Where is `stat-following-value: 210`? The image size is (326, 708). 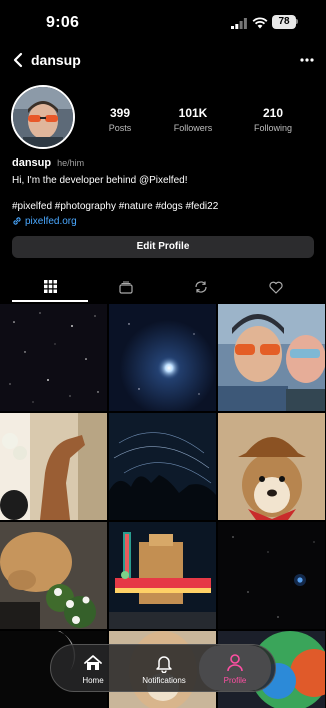 stat-following-value: 210 is located at coordinates (273, 113).